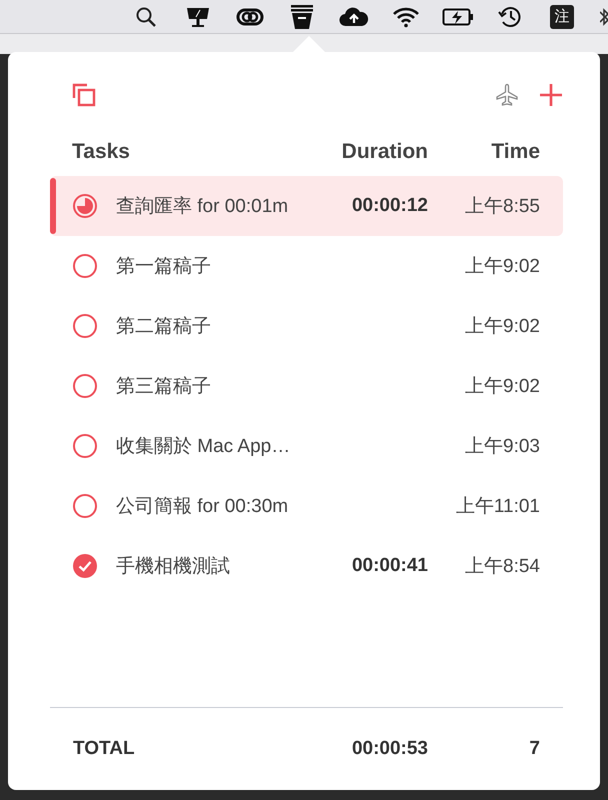 This screenshot has height=800, width=608. Describe the element at coordinates (502, 447) in the screenshot. I see `task-time: 上午9:03` at that location.